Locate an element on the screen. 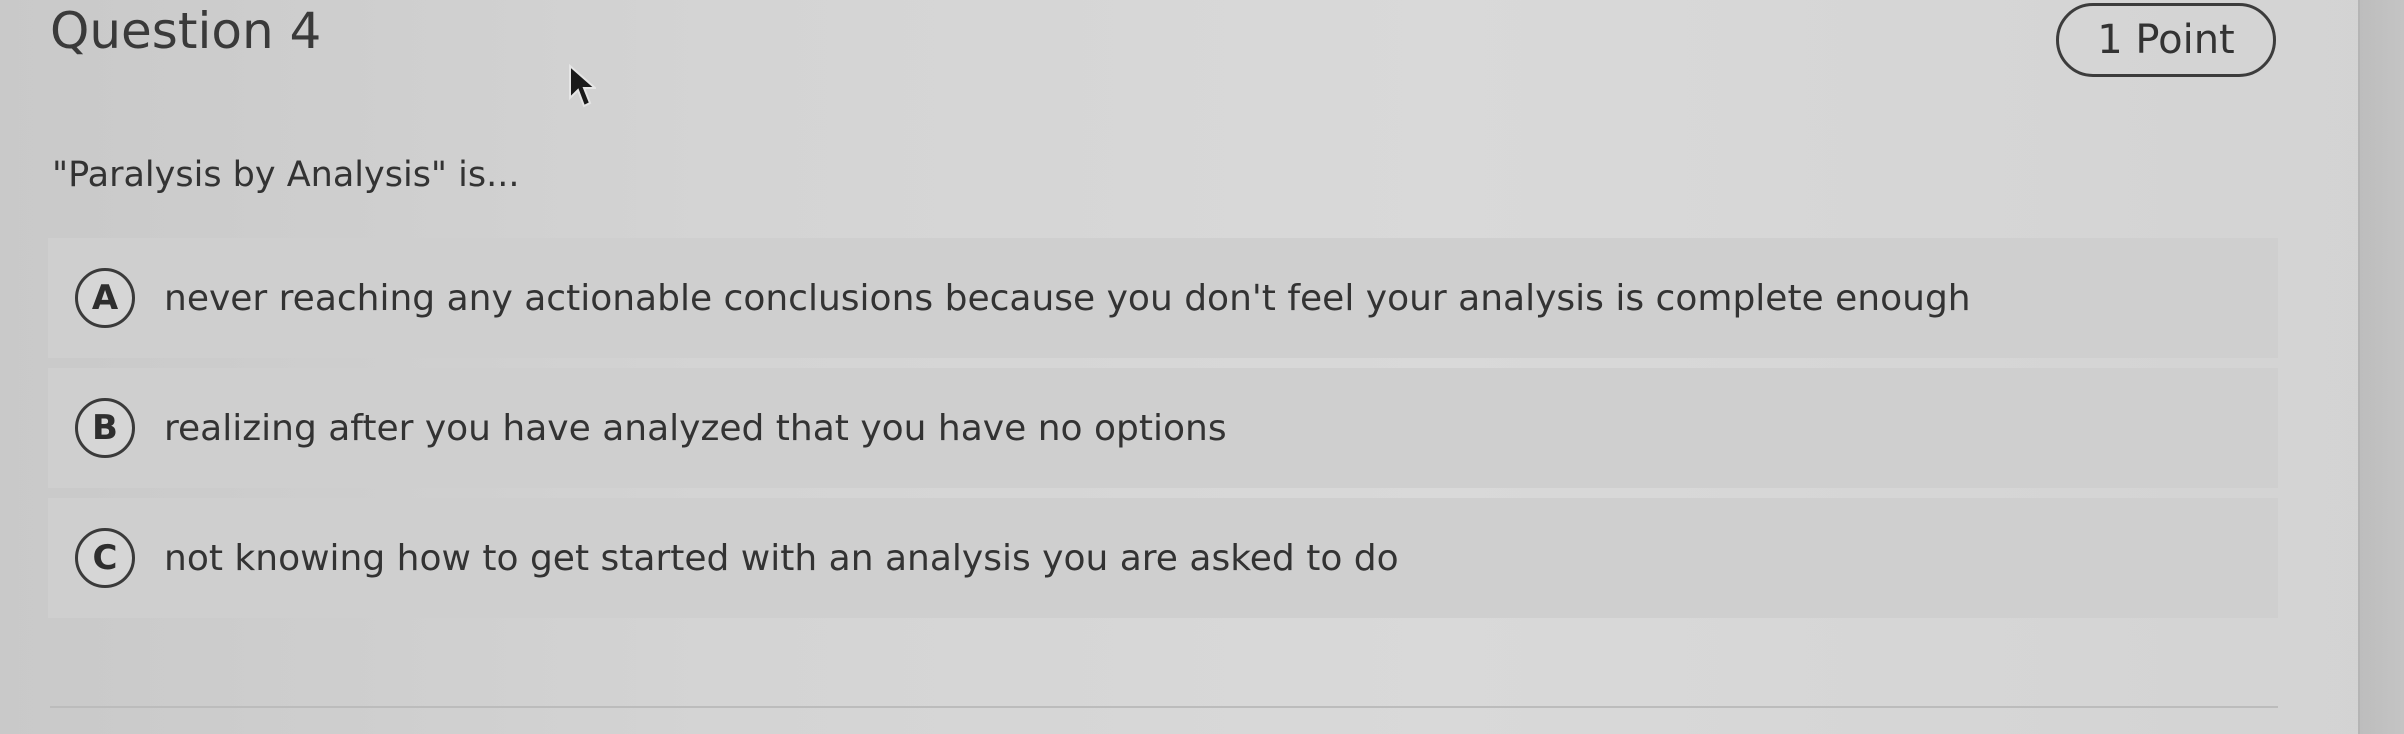 The width and height of the screenshot is (2404, 734). mouse-pointer-icon is located at coordinates (582, 86).